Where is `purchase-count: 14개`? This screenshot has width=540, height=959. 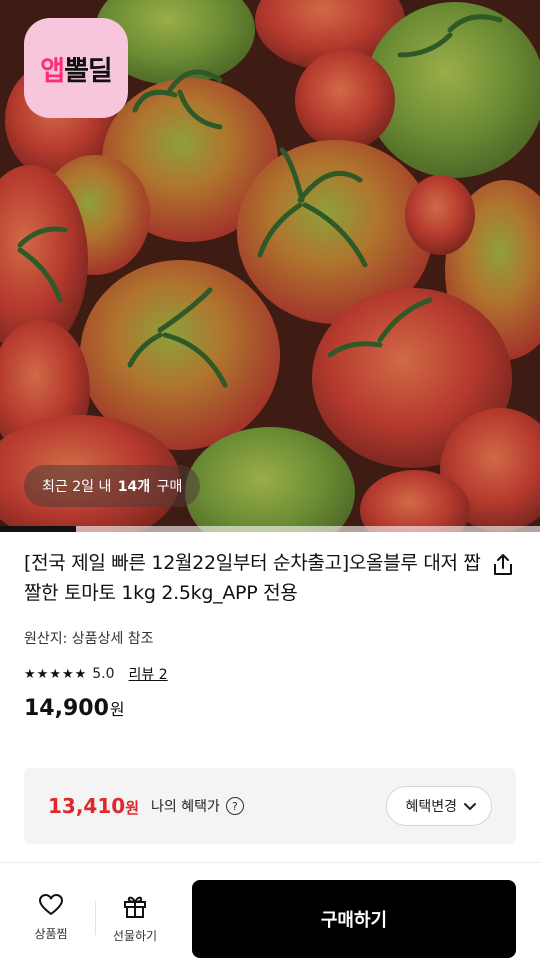
purchase-count: 14개 is located at coordinates (134, 487).